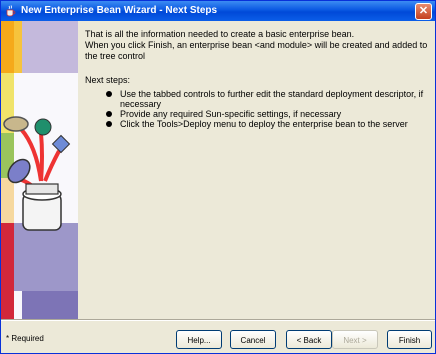  I want to click on required-note: * Required, so click(25, 338).